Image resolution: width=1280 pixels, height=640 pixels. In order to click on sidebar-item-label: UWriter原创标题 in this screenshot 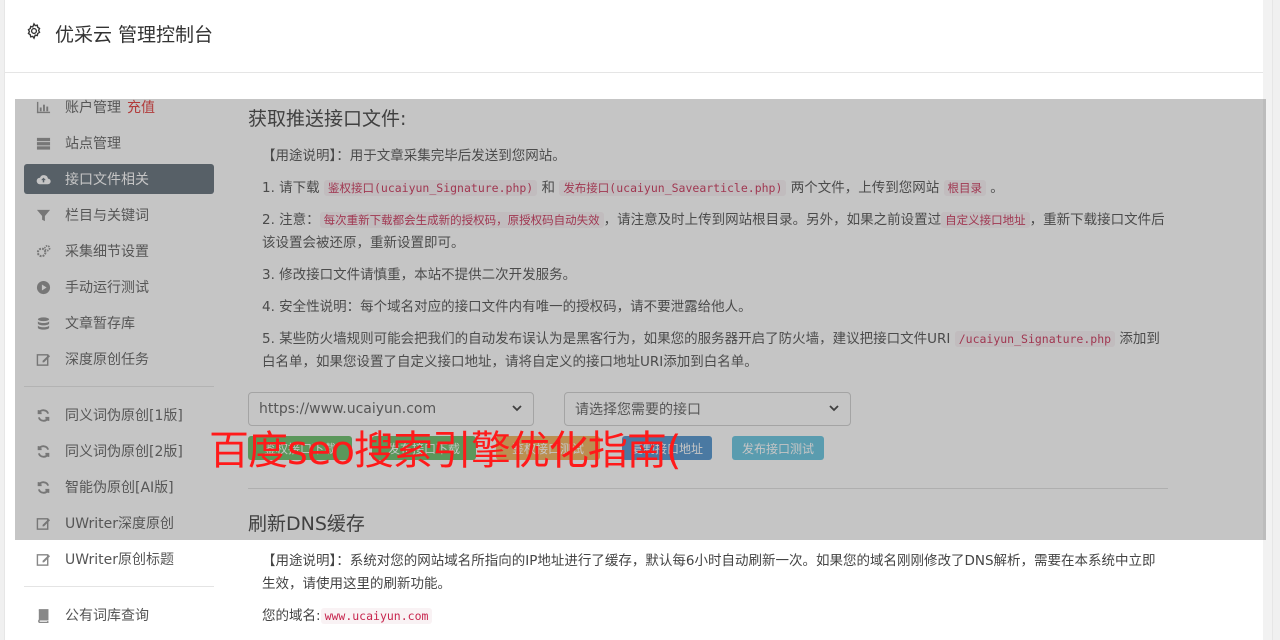, I will do `click(119, 560)`.